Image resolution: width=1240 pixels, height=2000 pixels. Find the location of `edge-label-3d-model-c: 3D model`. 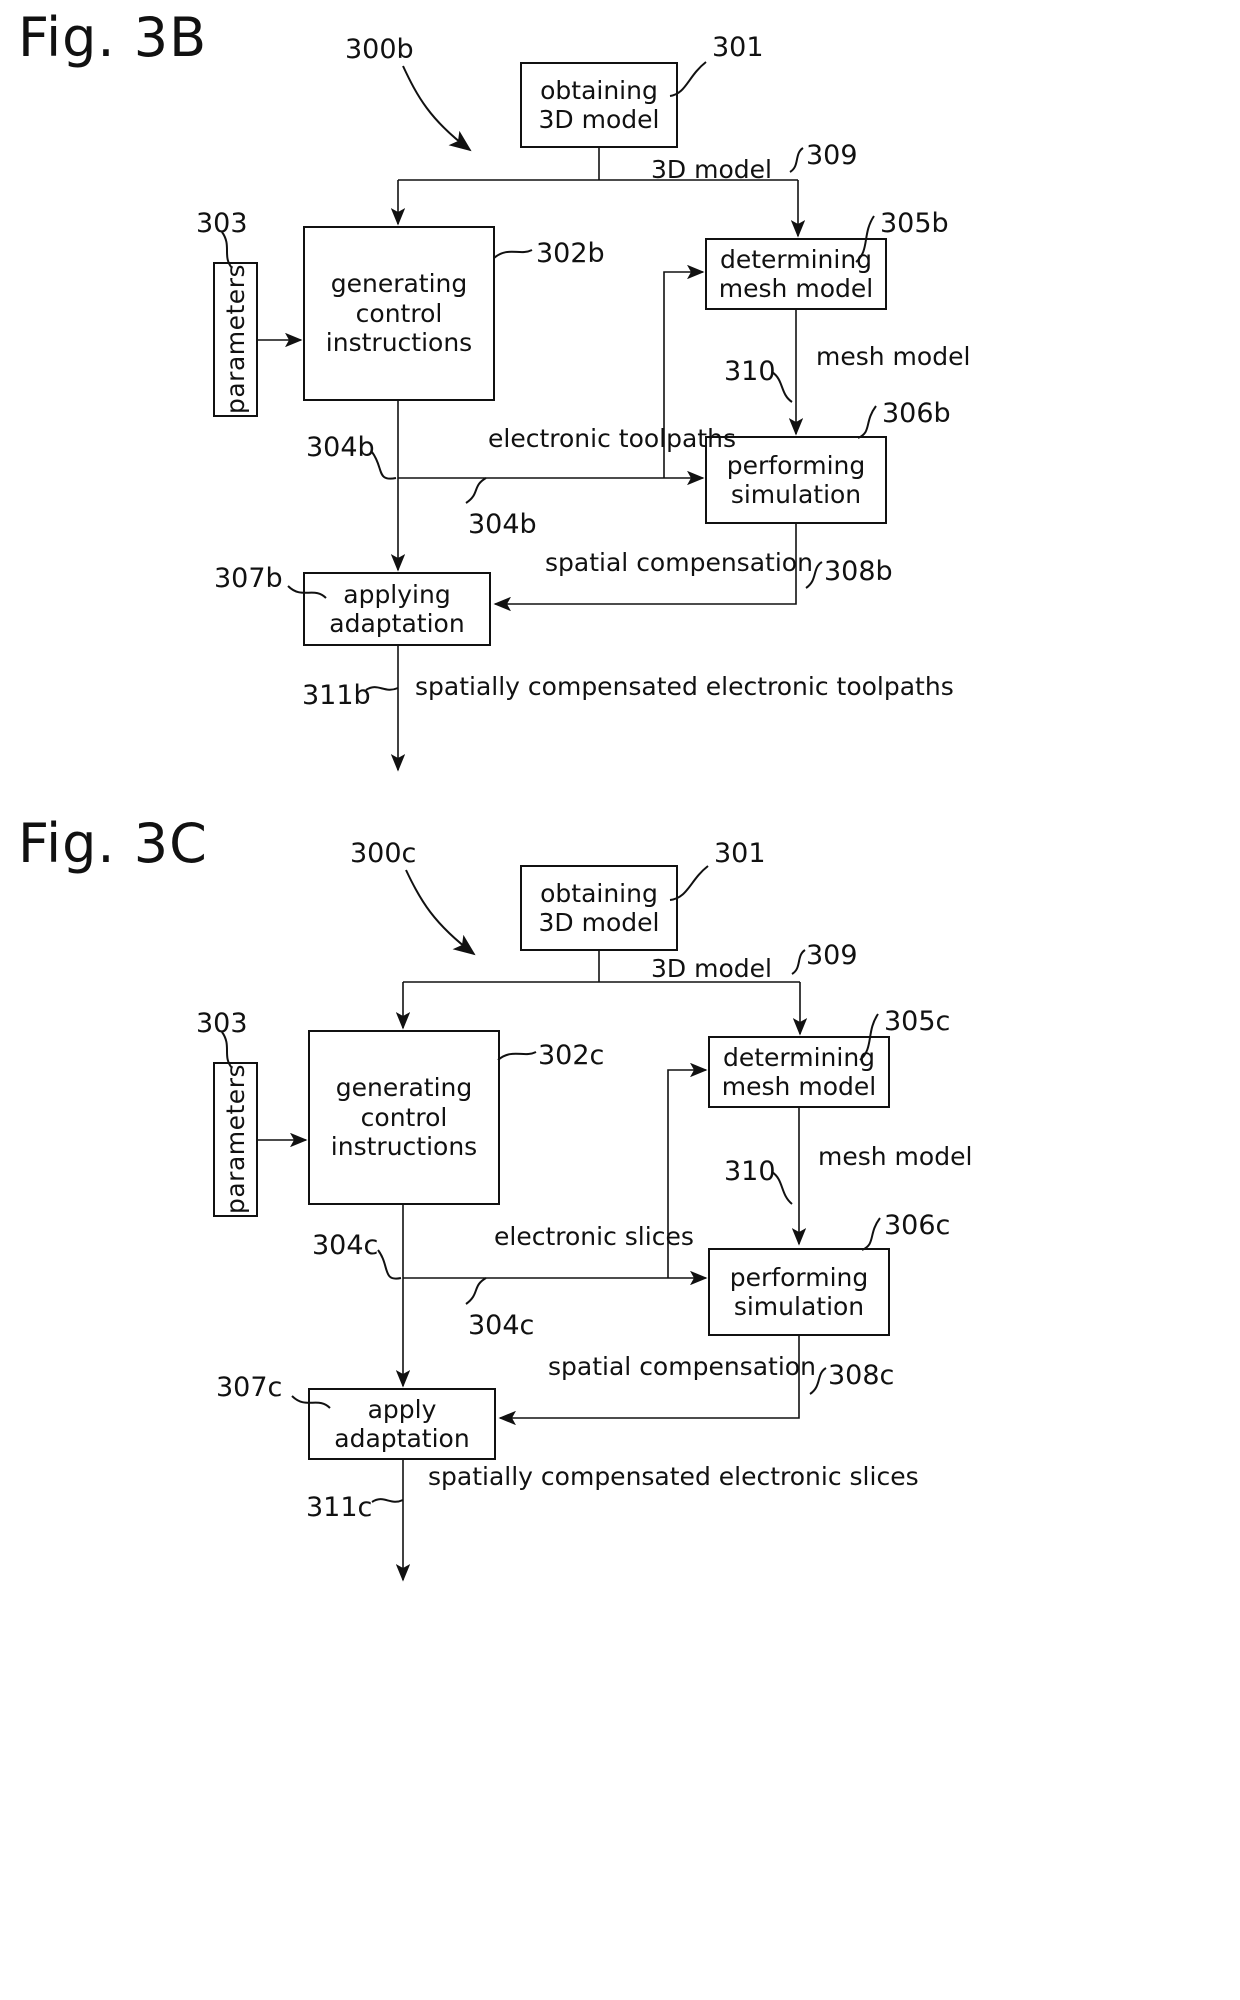

edge-label-3d-model-c: 3D model is located at coordinates (711, 968).